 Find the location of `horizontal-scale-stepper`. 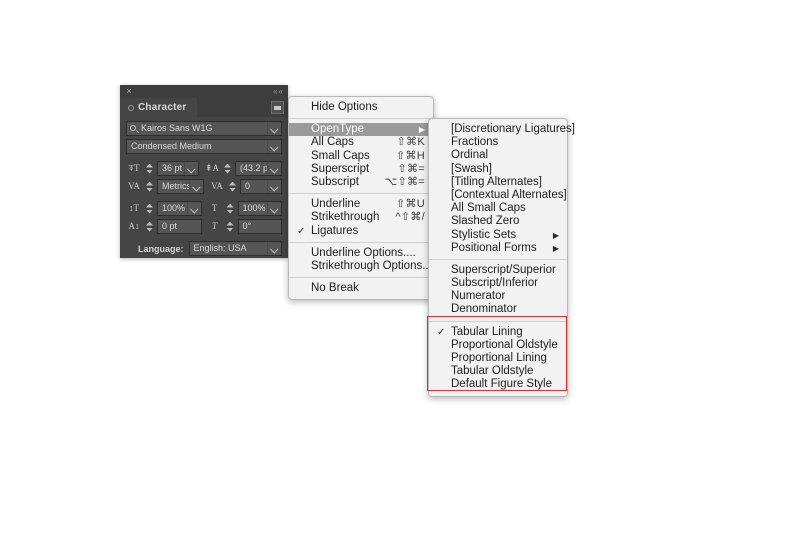

horizontal-scale-stepper is located at coordinates (230, 209).